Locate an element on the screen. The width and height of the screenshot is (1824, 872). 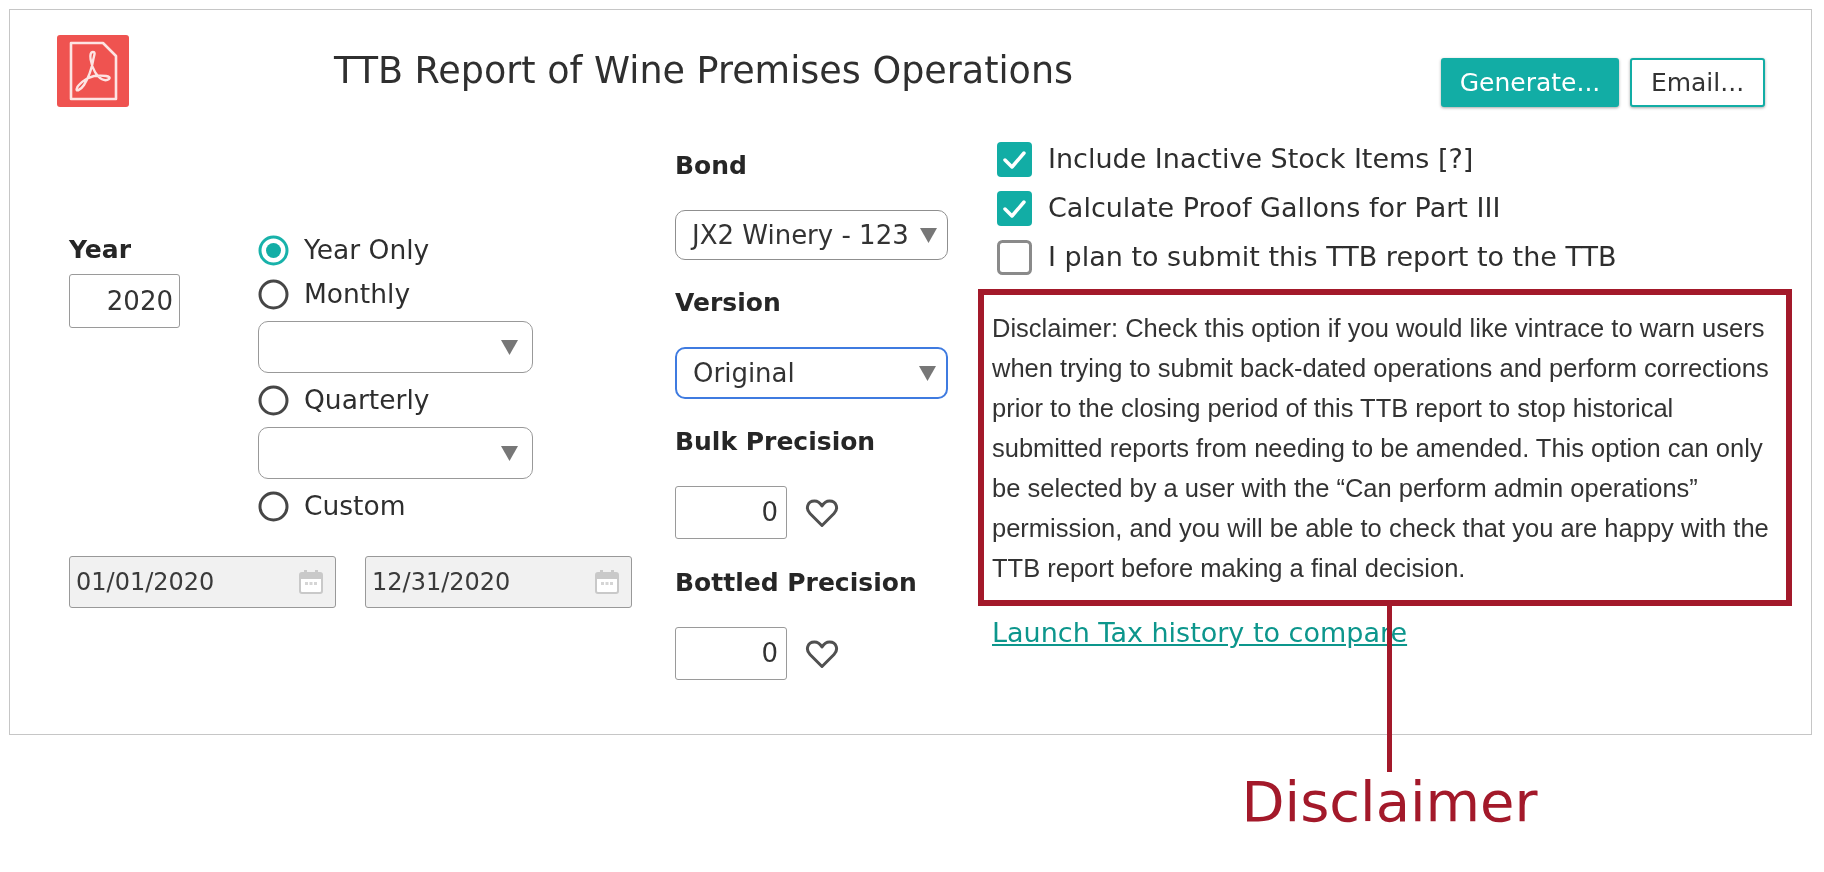
checkbox-label: Calculate Proof Gallons for Part III is located at coordinates (1274, 208).